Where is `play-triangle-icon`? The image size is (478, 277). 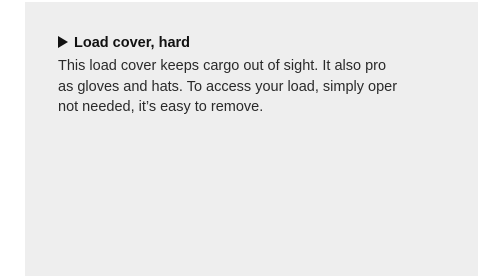
play-triangle-icon is located at coordinates (63, 42).